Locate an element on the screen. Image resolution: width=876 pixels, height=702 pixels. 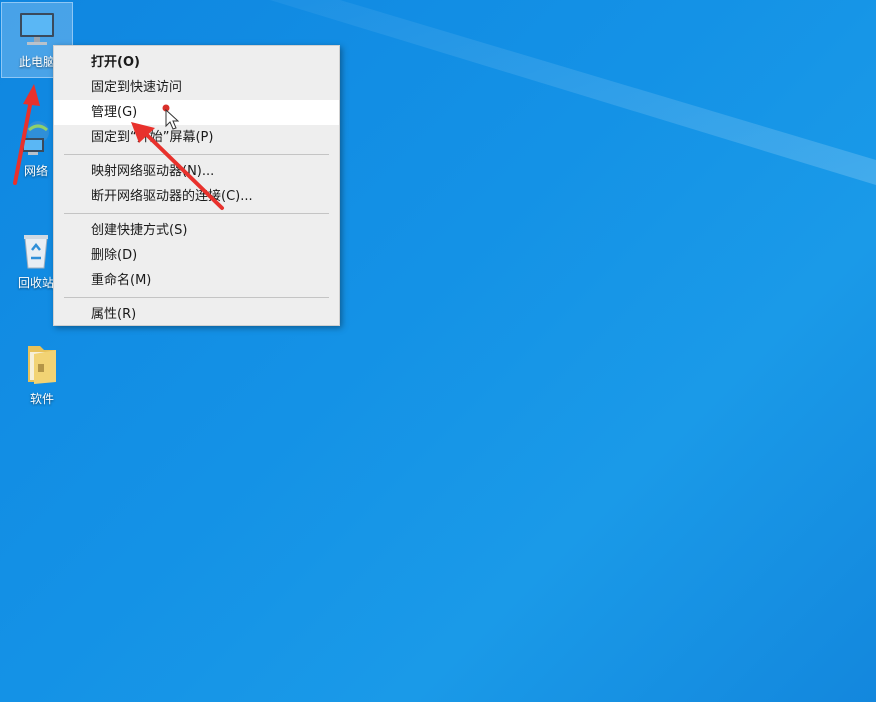
network-icon is located at coordinates (35, 138).